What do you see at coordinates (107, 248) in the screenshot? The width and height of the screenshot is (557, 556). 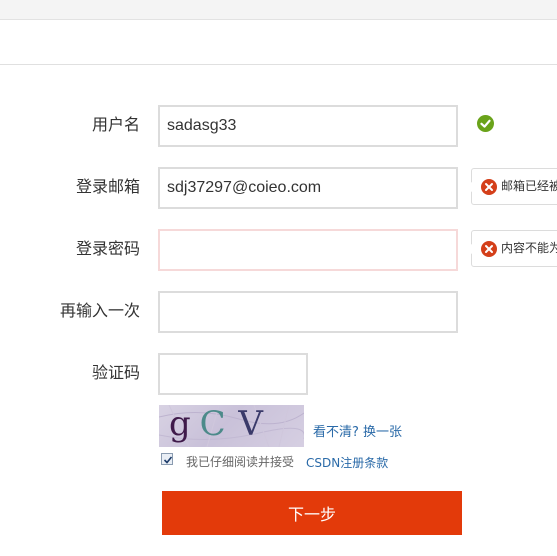 I see `password-label: 登录密码` at bounding box center [107, 248].